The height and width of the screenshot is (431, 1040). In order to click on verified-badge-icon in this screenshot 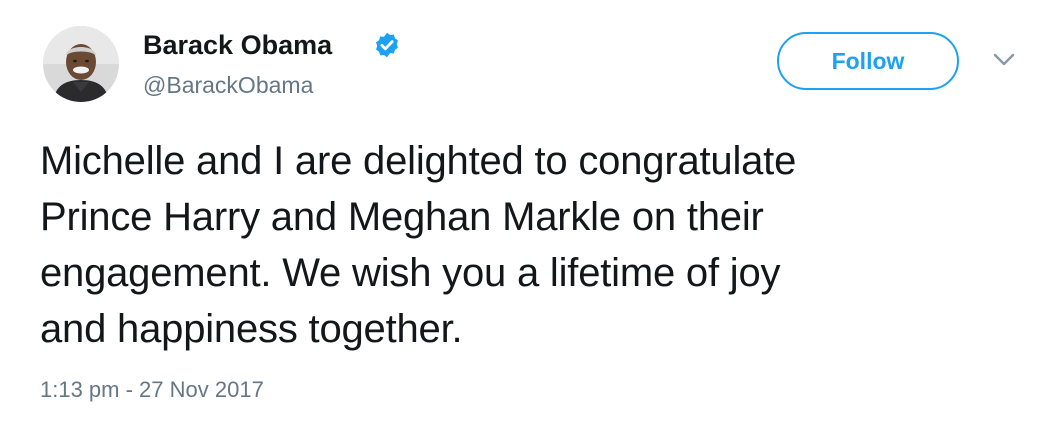, I will do `click(387, 45)`.